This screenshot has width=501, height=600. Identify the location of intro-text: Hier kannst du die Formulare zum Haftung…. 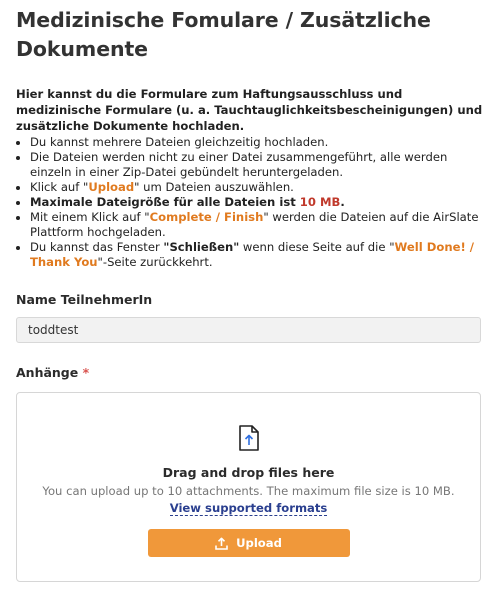
(249, 110).